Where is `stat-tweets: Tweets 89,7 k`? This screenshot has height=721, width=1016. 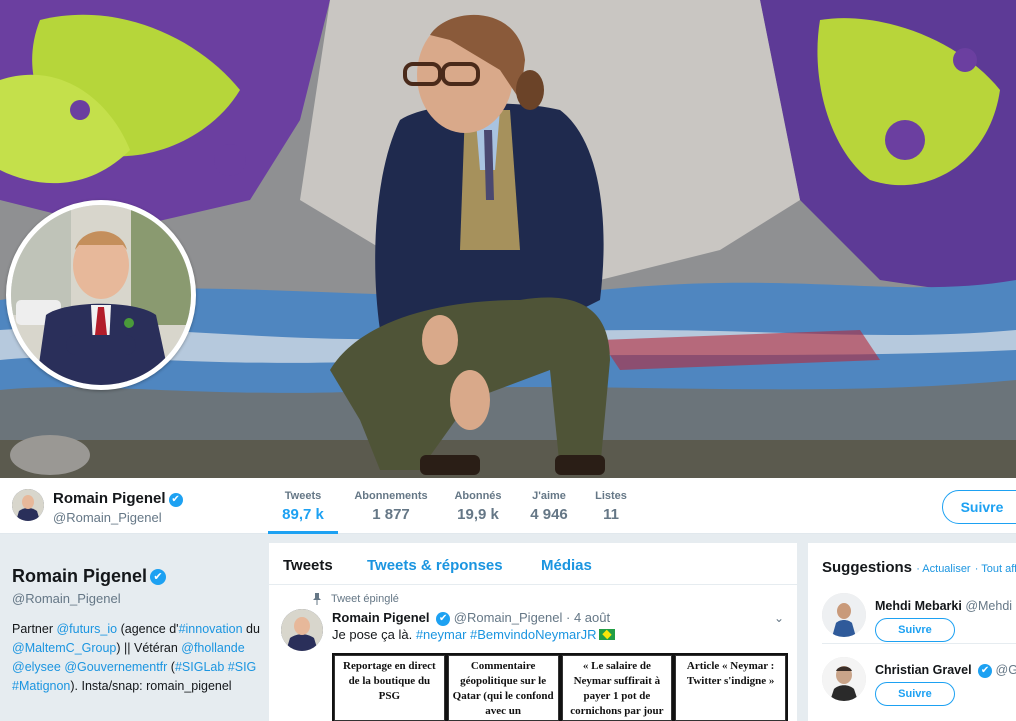
stat-tweets: Tweets 89,7 k is located at coordinates (303, 512).